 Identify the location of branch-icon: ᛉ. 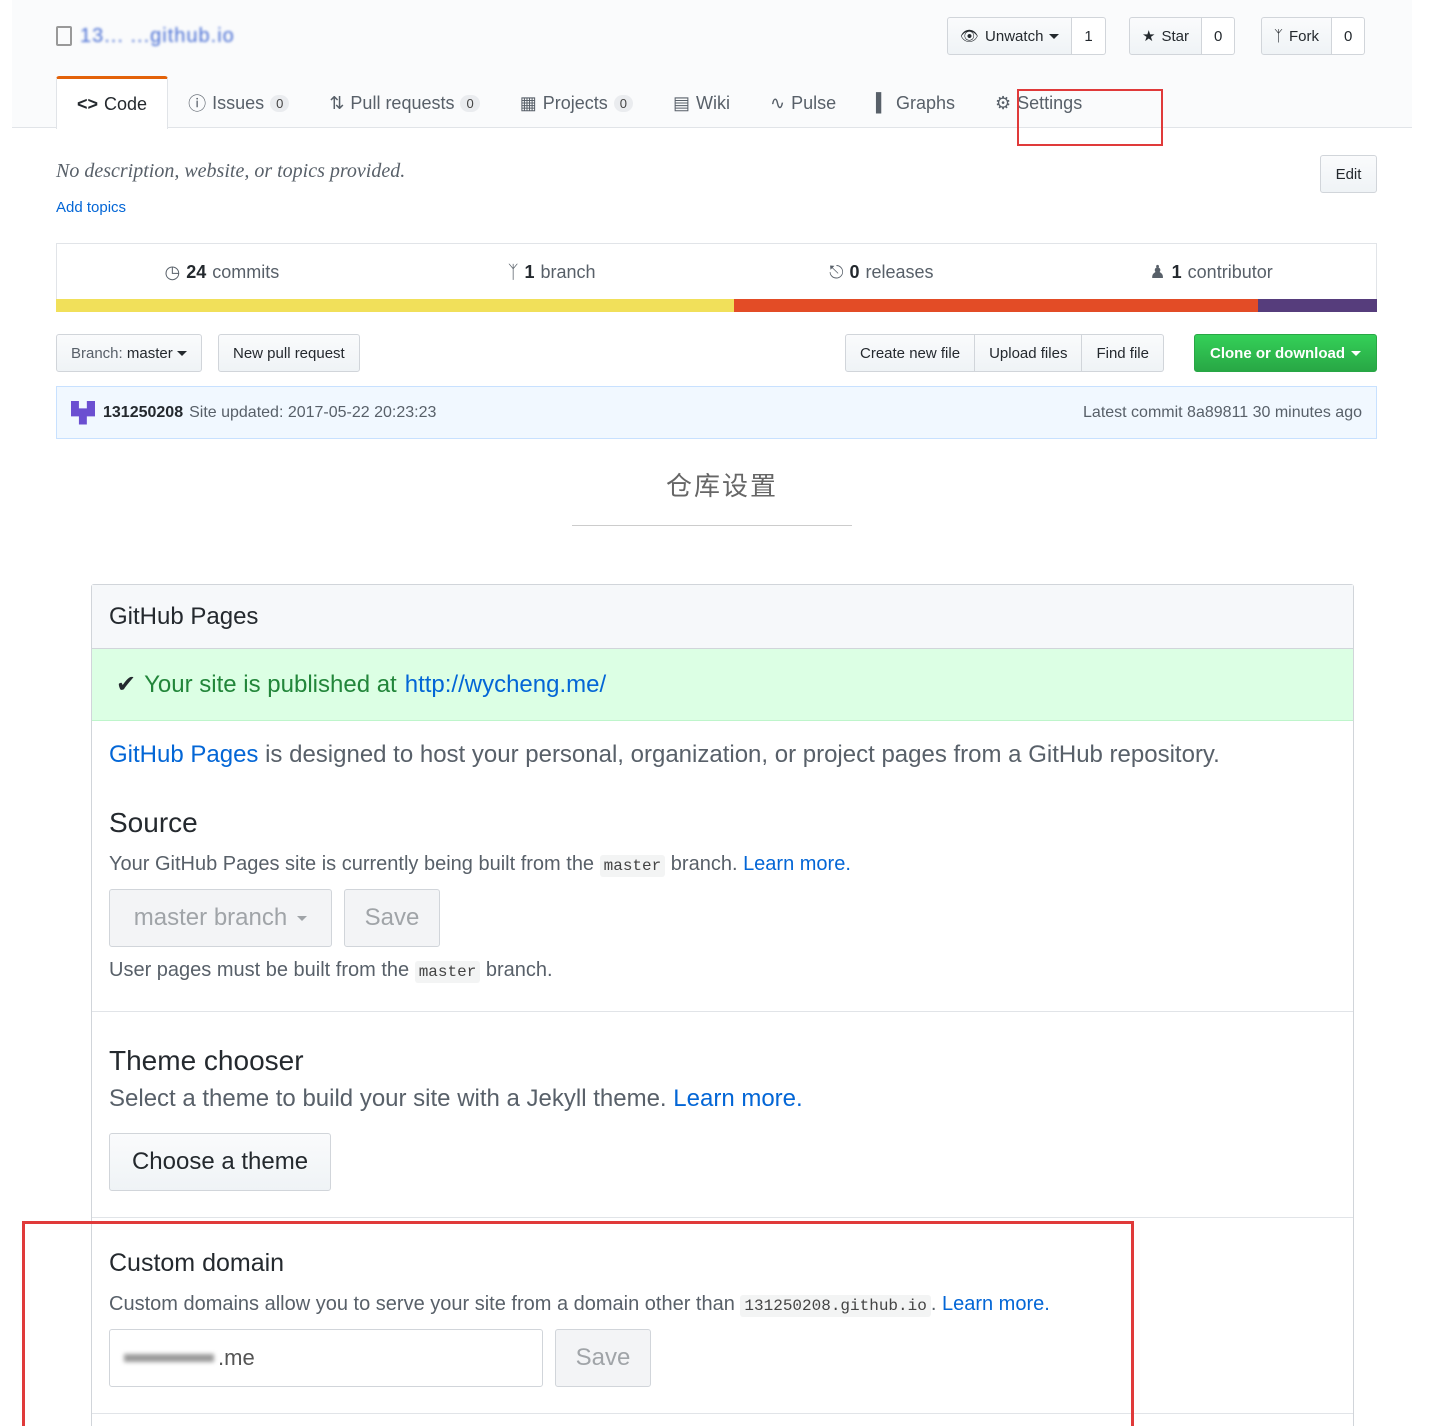
(513, 272).